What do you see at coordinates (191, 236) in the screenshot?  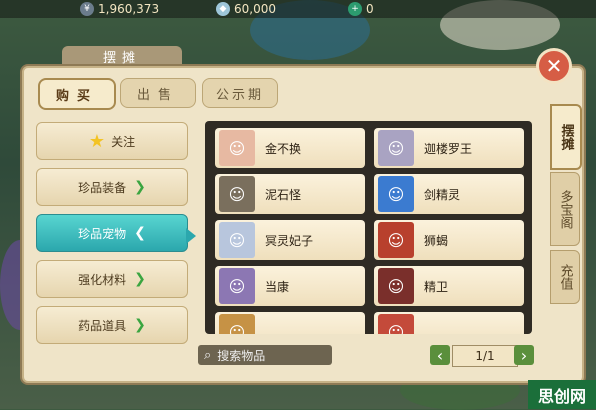 I see `active-category-pointer` at bounding box center [191, 236].